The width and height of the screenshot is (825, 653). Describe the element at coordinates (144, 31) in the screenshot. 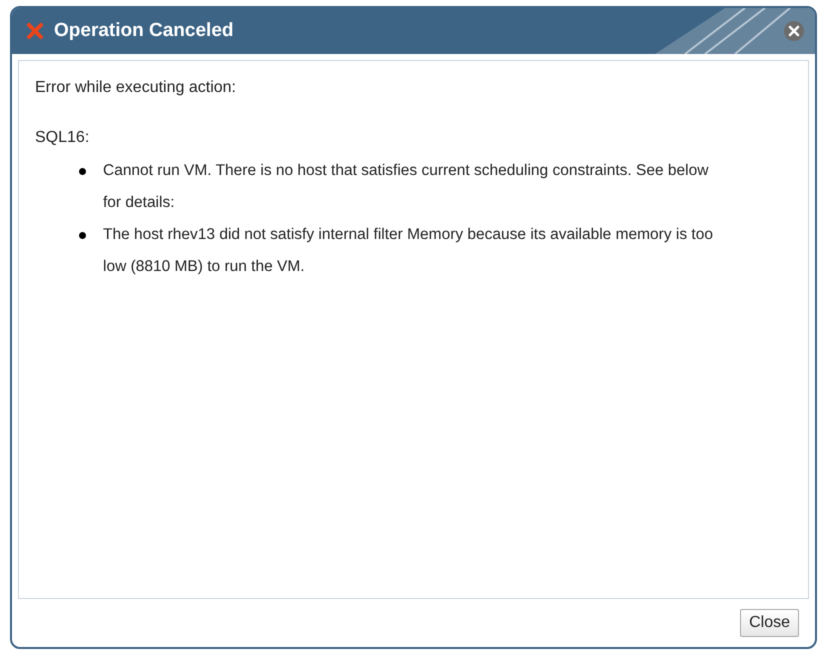

I see `window-title: Operation Canceled` at that location.